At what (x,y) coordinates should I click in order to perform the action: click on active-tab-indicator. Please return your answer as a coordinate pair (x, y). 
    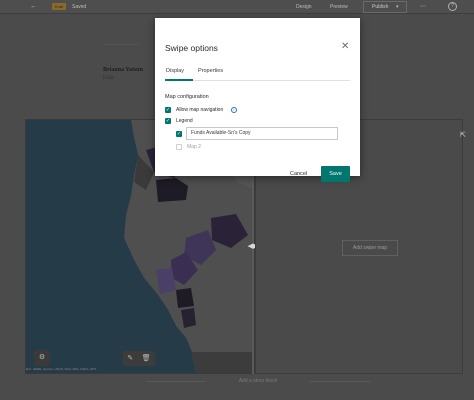
    Looking at the image, I should click on (179, 80).